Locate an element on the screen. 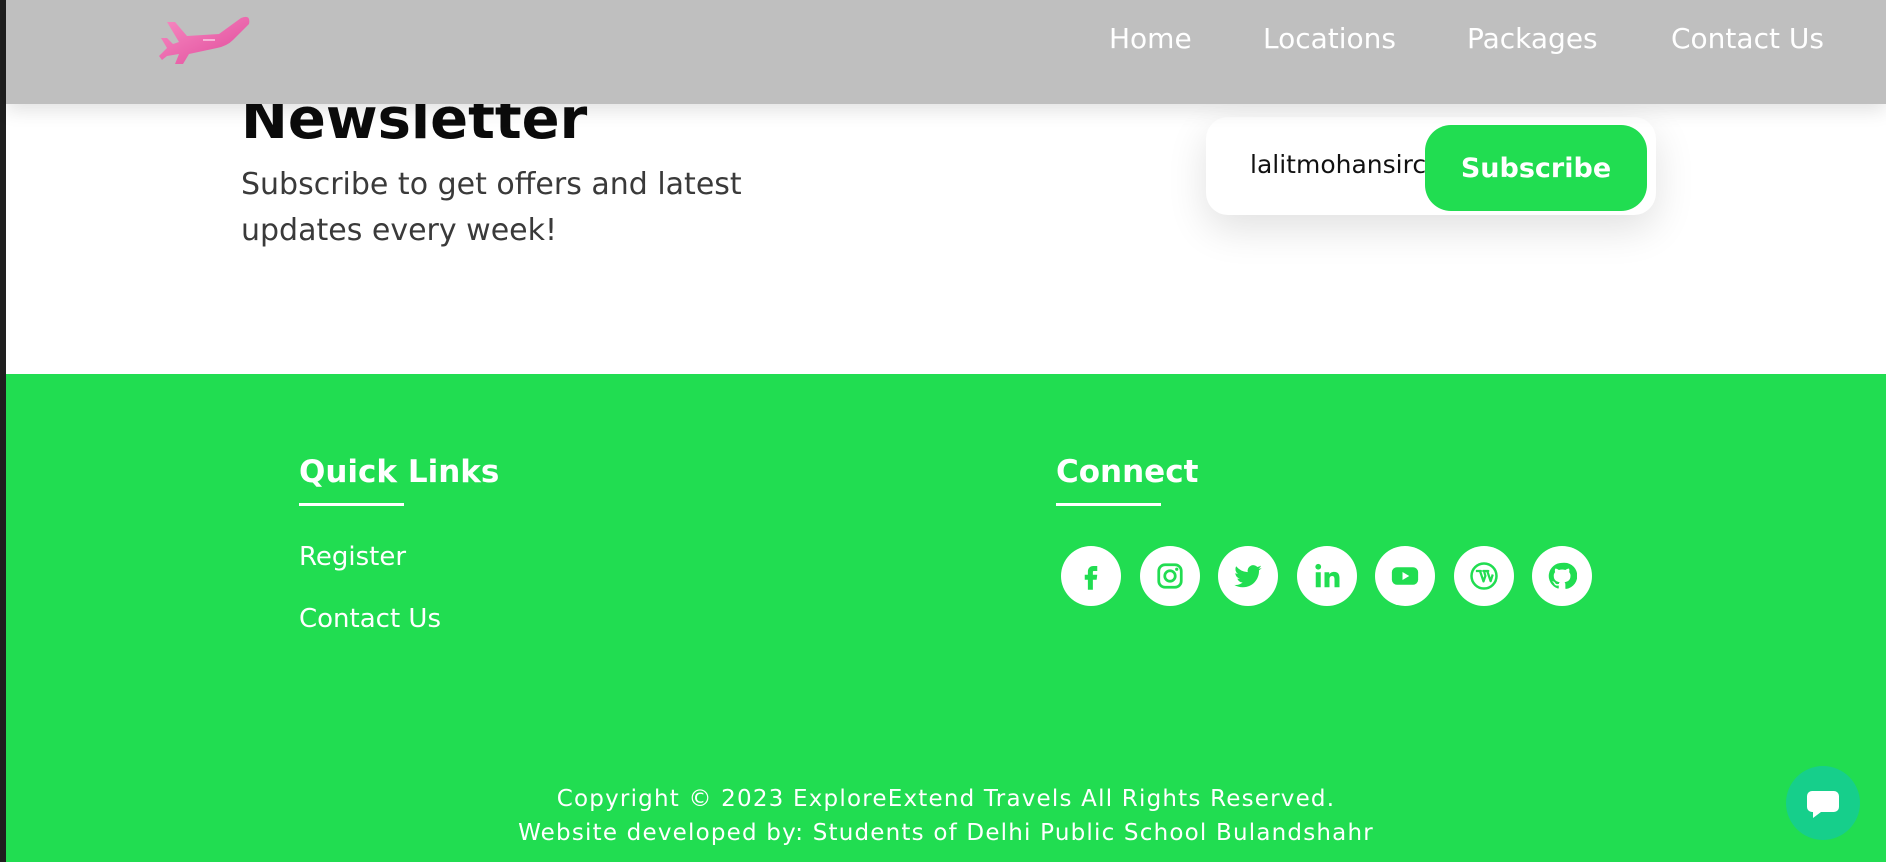 This screenshot has width=1886, height=862. linkedin-icon is located at coordinates (1327, 576).